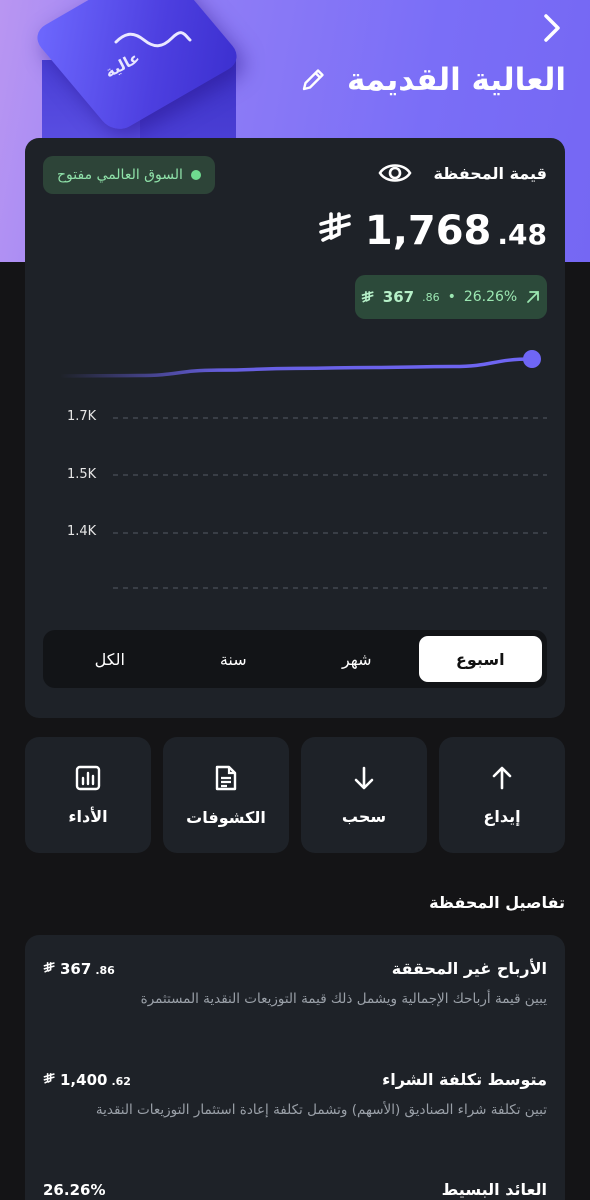  Describe the element at coordinates (296, 367) in the screenshot. I see `series-line` at that location.